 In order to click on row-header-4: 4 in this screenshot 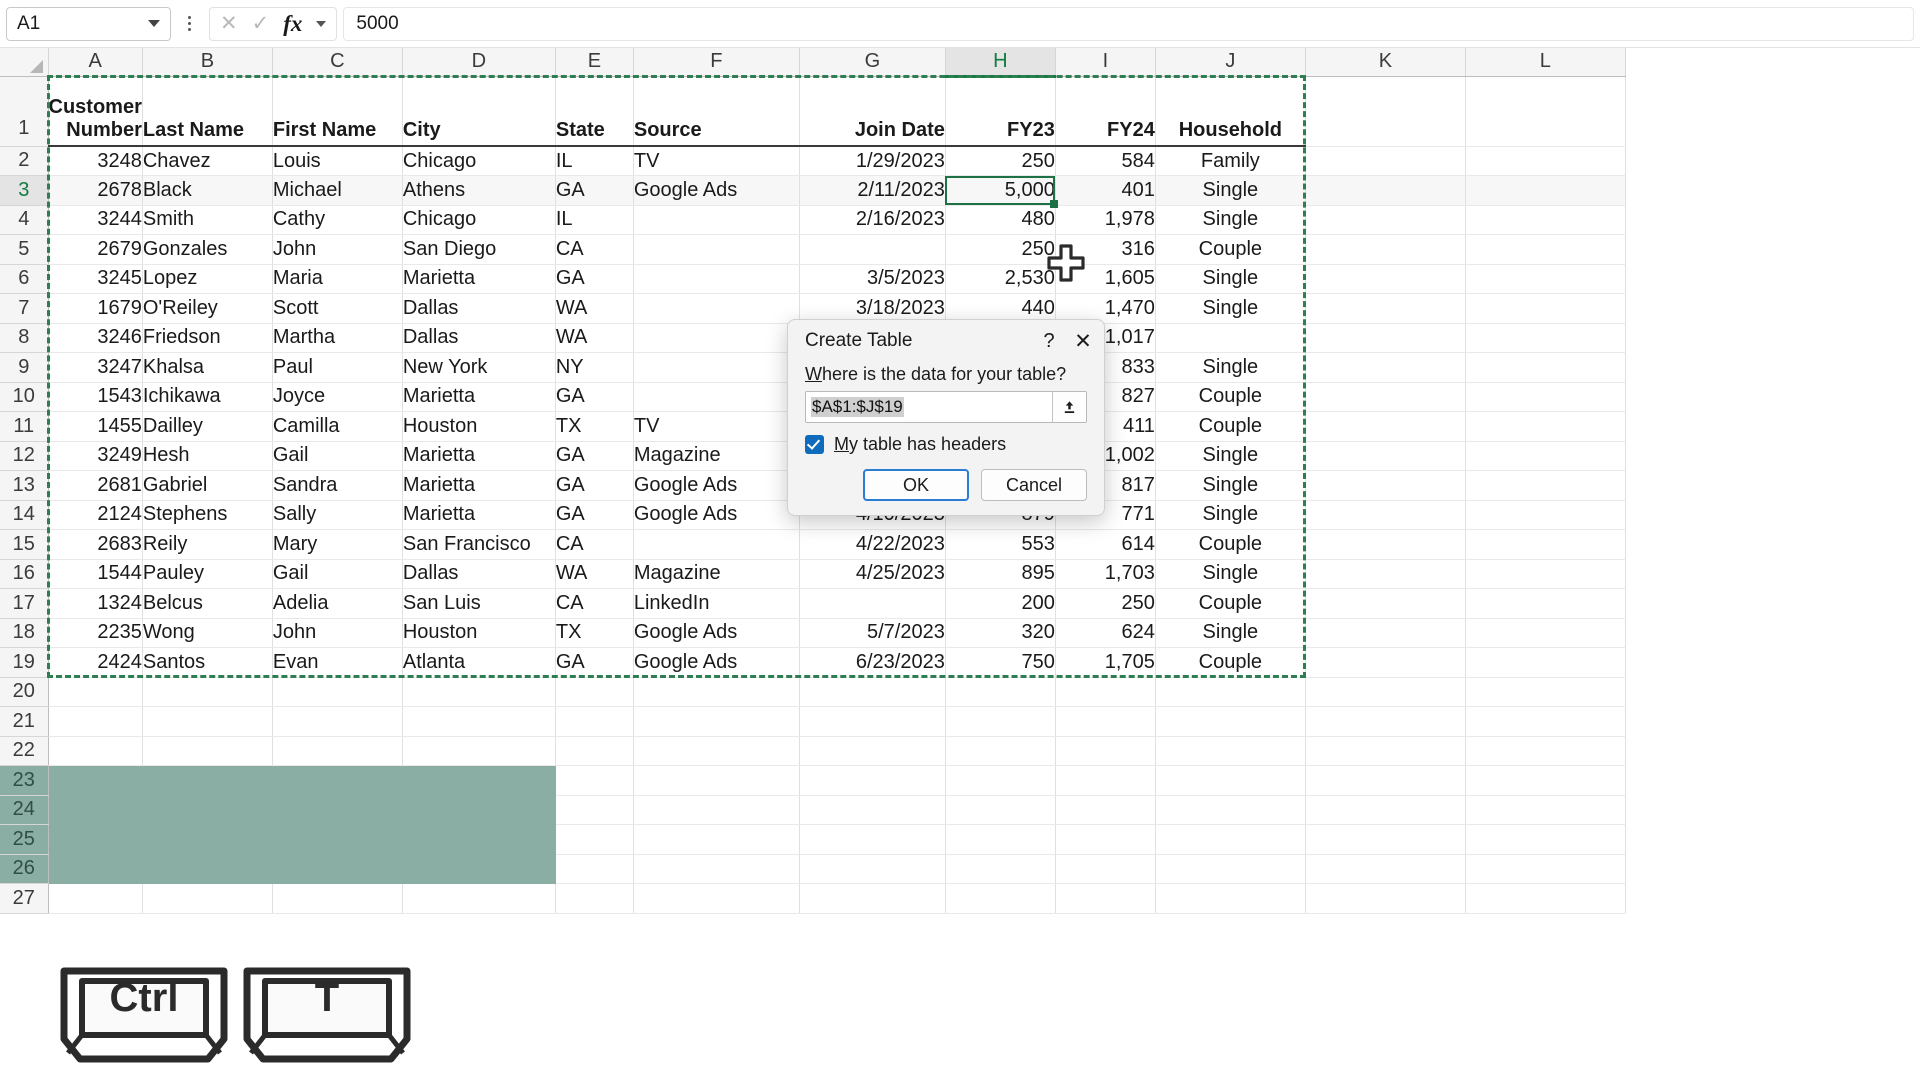, I will do `click(24, 220)`.